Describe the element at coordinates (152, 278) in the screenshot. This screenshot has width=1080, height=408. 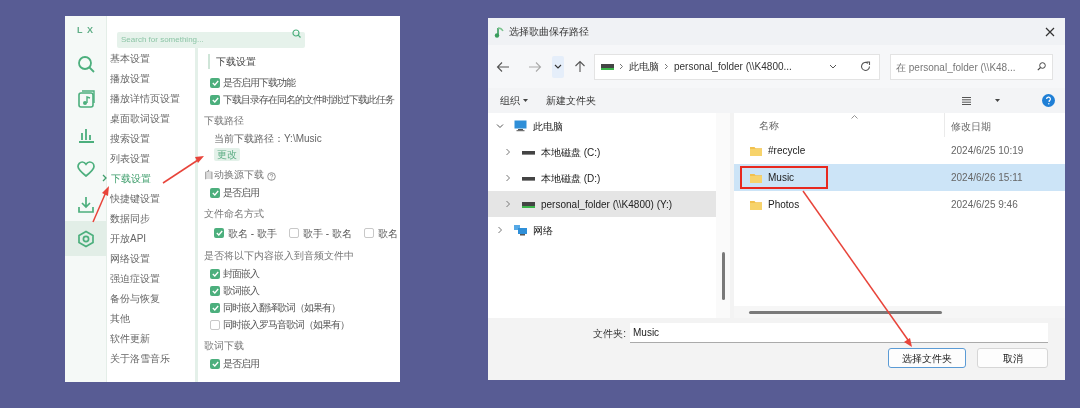
I see `sidebar-item: 强迫症设置` at that location.